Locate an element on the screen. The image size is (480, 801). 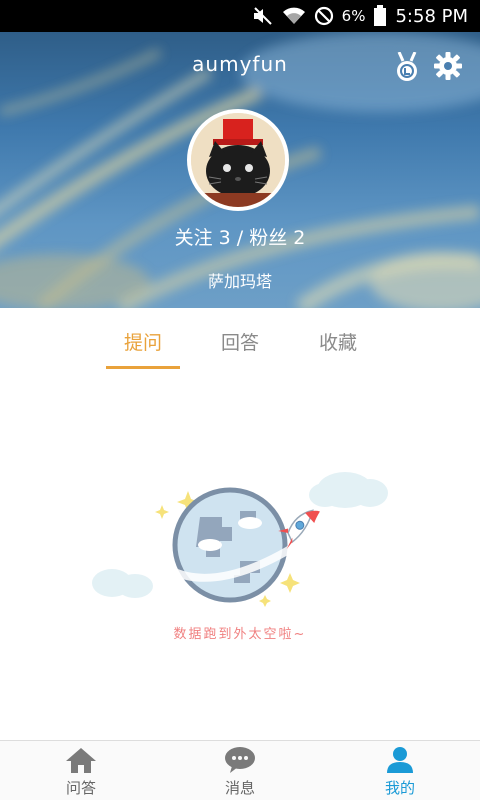
battery-icon is located at coordinates (380, 16).